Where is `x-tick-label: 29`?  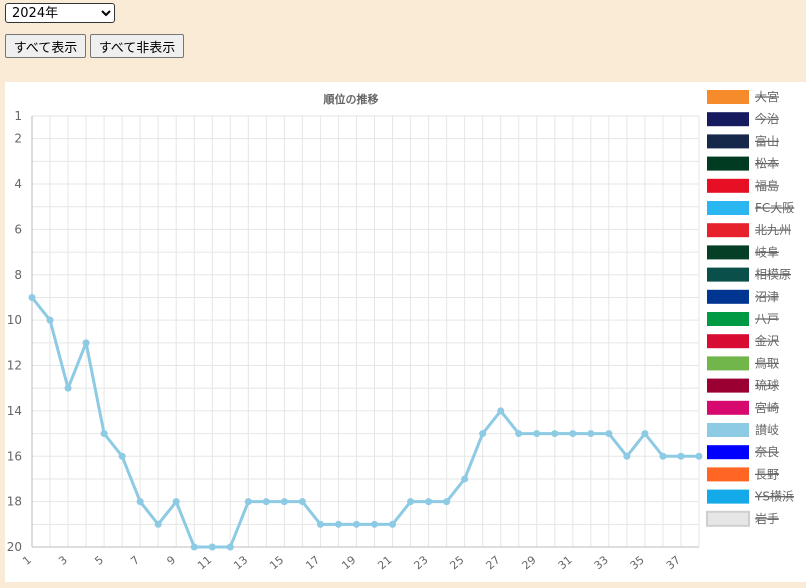 x-tick-label: 29 is located at coordinates (529, 562).